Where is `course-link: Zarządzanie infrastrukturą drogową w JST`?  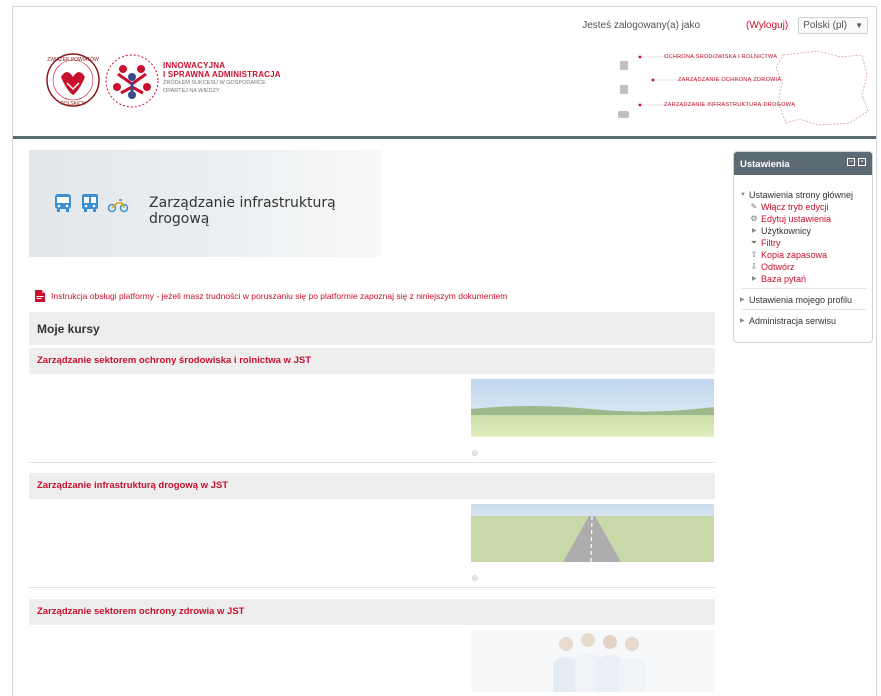
course-link: Zarządzanie infrastrukturą drogową w JST is located at coordinates (132, 485).